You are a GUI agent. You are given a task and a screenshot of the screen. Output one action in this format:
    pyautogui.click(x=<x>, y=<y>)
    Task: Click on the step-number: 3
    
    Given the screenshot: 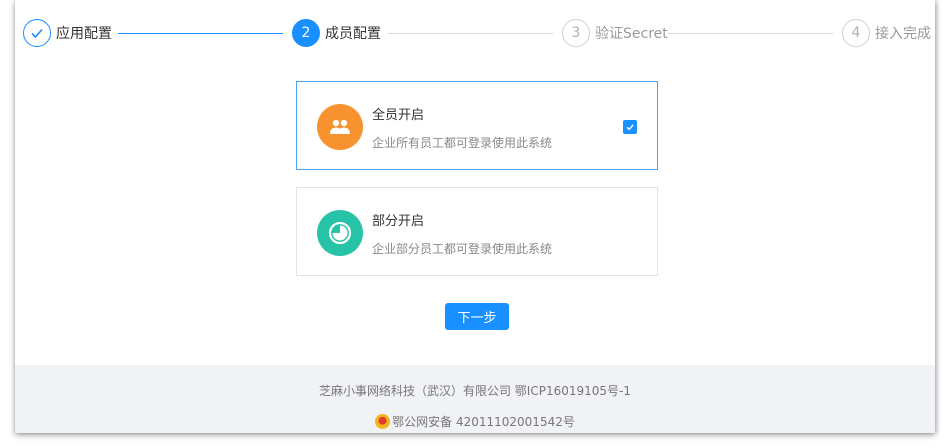 What is the action you would take?
    pyautogui.click(x=576, y=33)
    